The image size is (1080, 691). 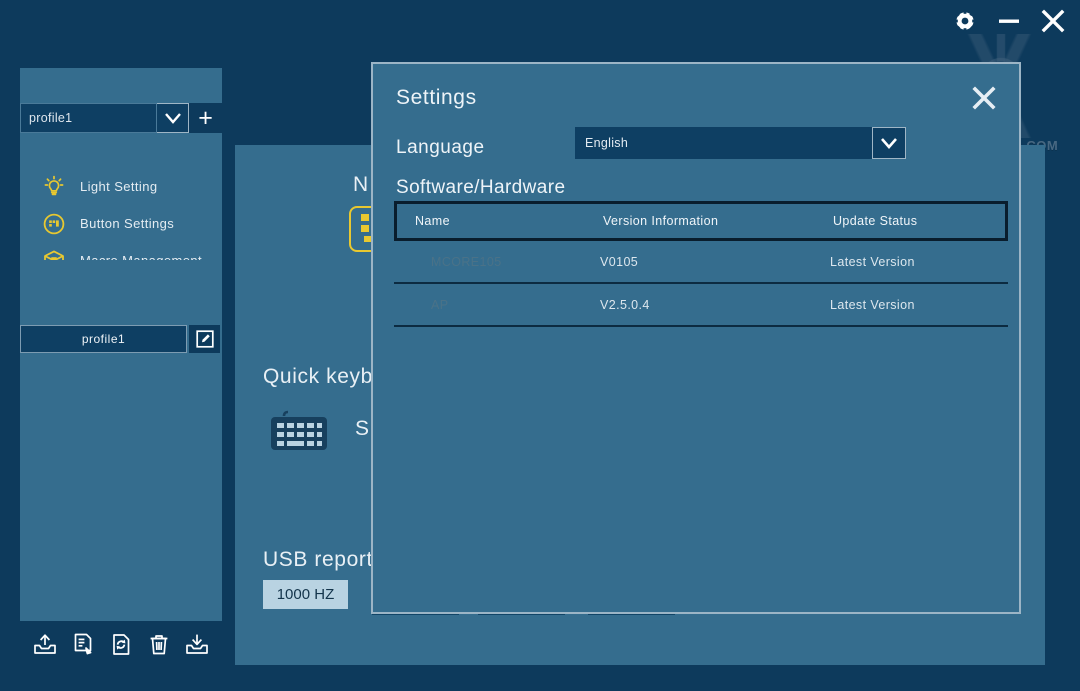 What do you see at coordinates (723, 143) in the screenshot?
I see `language-select-value: English` at bounding box center [723, 143].